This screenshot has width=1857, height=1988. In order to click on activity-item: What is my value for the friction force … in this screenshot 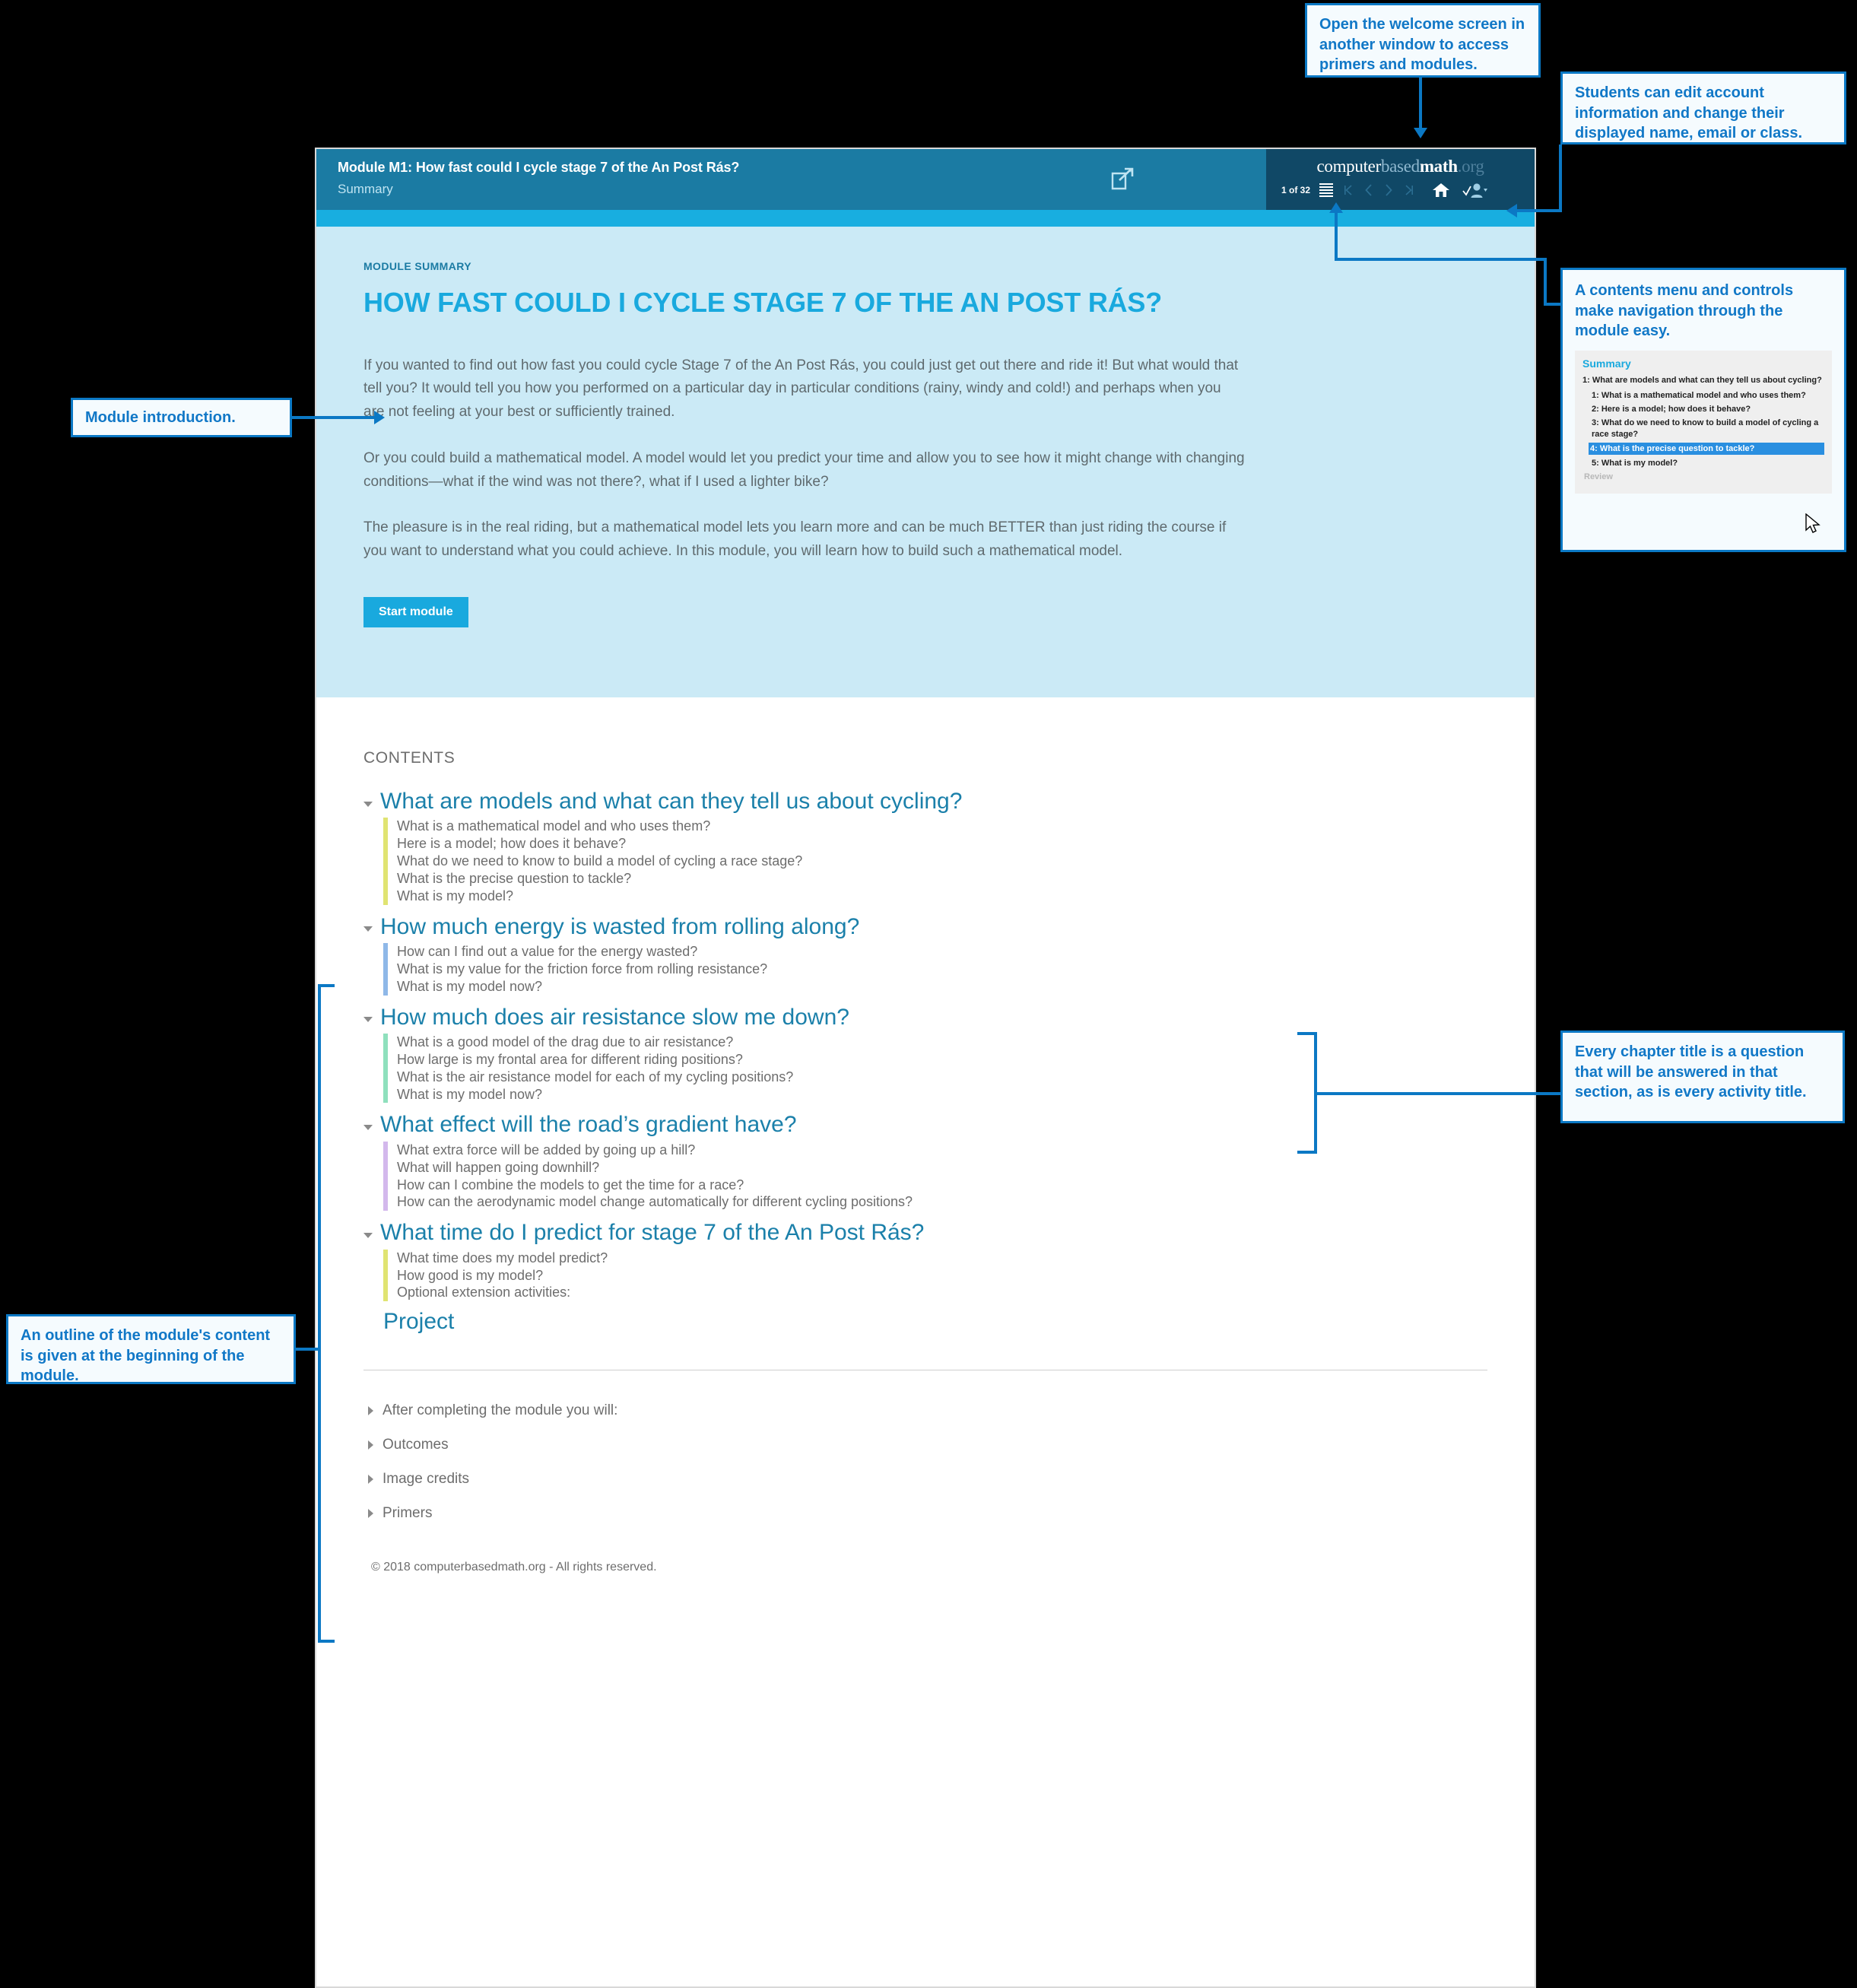, I will do `click(942, 969)`.